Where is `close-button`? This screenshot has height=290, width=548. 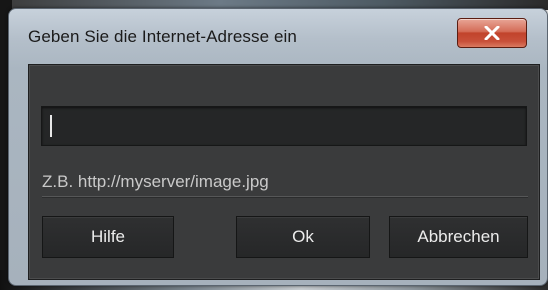
close-button is located at coordinates (492, 33).